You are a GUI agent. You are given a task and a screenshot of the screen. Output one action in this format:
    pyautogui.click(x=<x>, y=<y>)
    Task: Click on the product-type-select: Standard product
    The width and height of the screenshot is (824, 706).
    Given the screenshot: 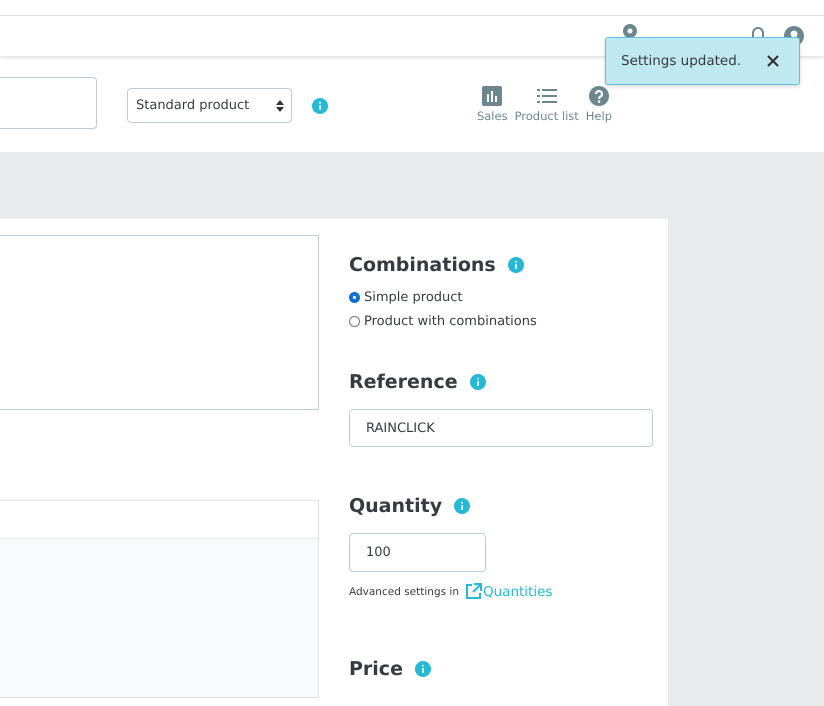 What is the action you would take?
    pyautogui.click(x=209, y=105)
    